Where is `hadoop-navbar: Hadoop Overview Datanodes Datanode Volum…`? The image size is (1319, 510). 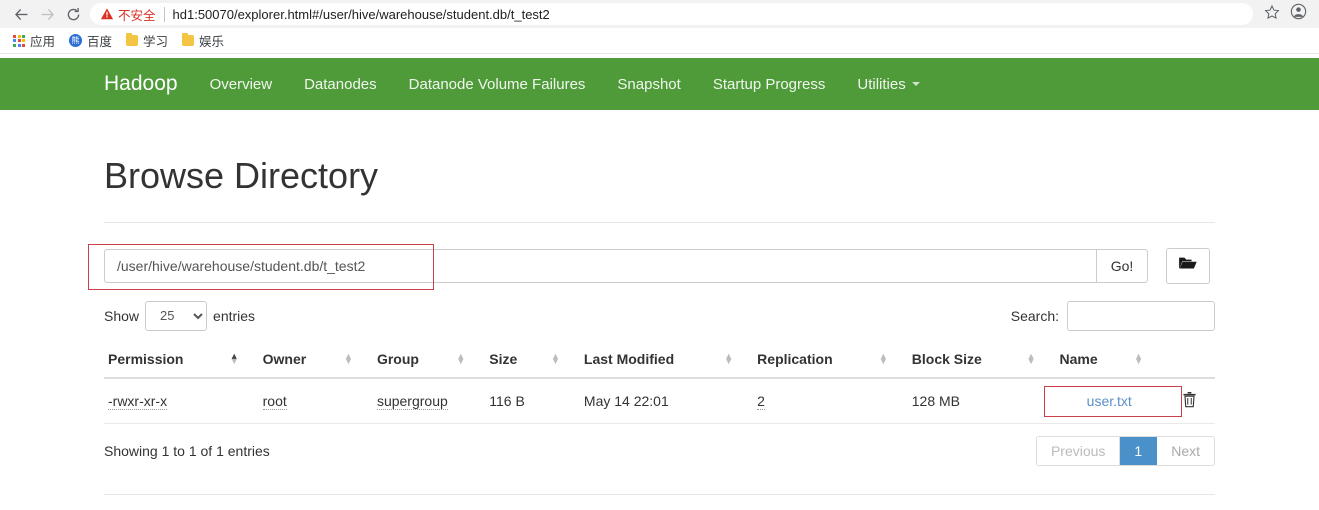
hadoop-navbar: Hadoop Overview Datanodes Datanode Volum… is located at coordinates (659, 84).